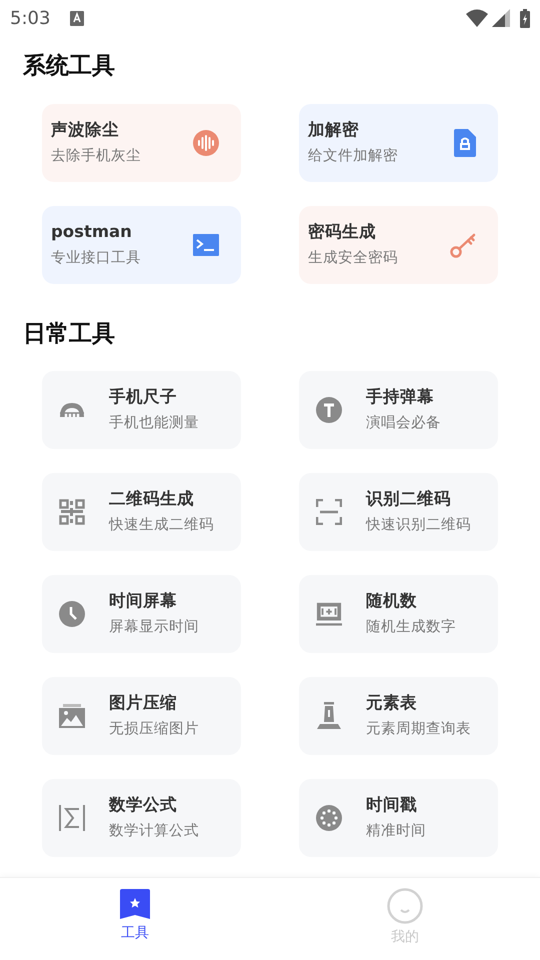 The width and height of the screenshot is (540, 960). I want to click on shutter-icon, so click(329, 818).